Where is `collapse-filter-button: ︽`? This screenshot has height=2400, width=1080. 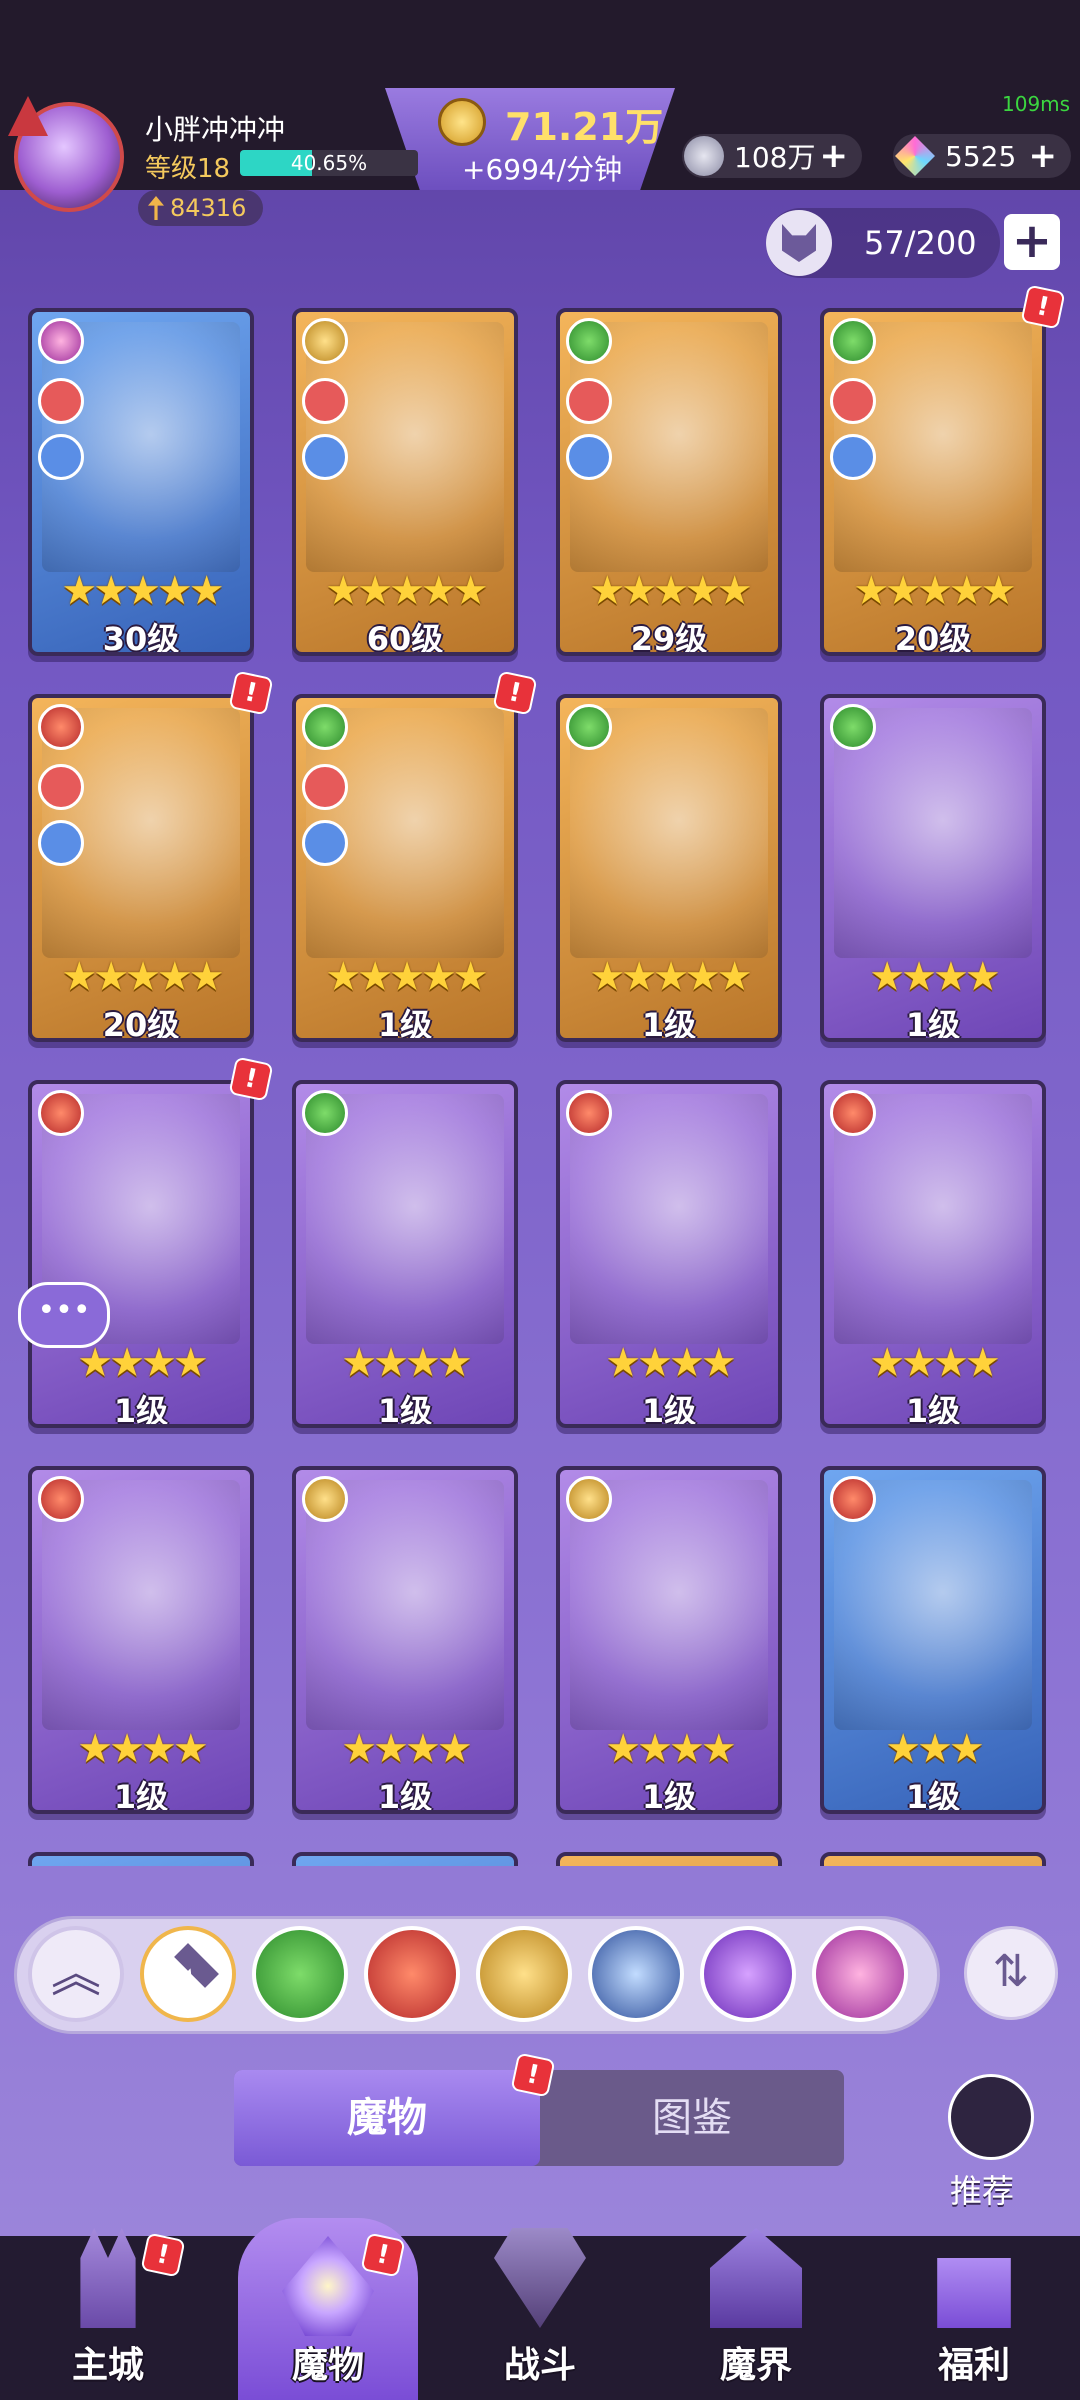 collapse-filter-button: ︽ is located at coordinates (76, 1974).